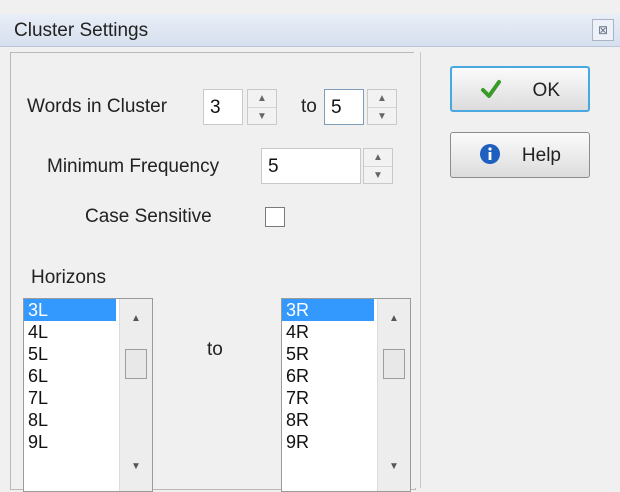  I want to click on minimum-frequency-stepper: ▲ ▼, so click(378, 166).